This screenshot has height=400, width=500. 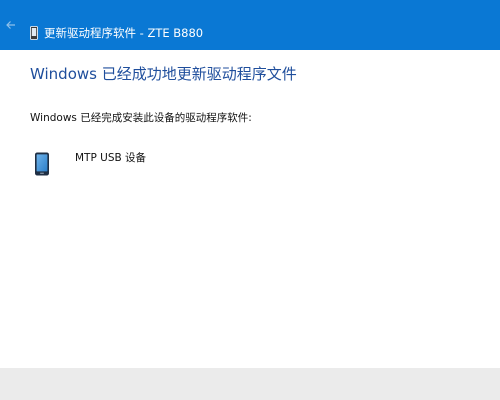 What do you see at coordinates (124, 33) in the screenshot?
I see `window-title: 更新驱动程序软件 - ZTE B880` at bounding box center [124, 33].